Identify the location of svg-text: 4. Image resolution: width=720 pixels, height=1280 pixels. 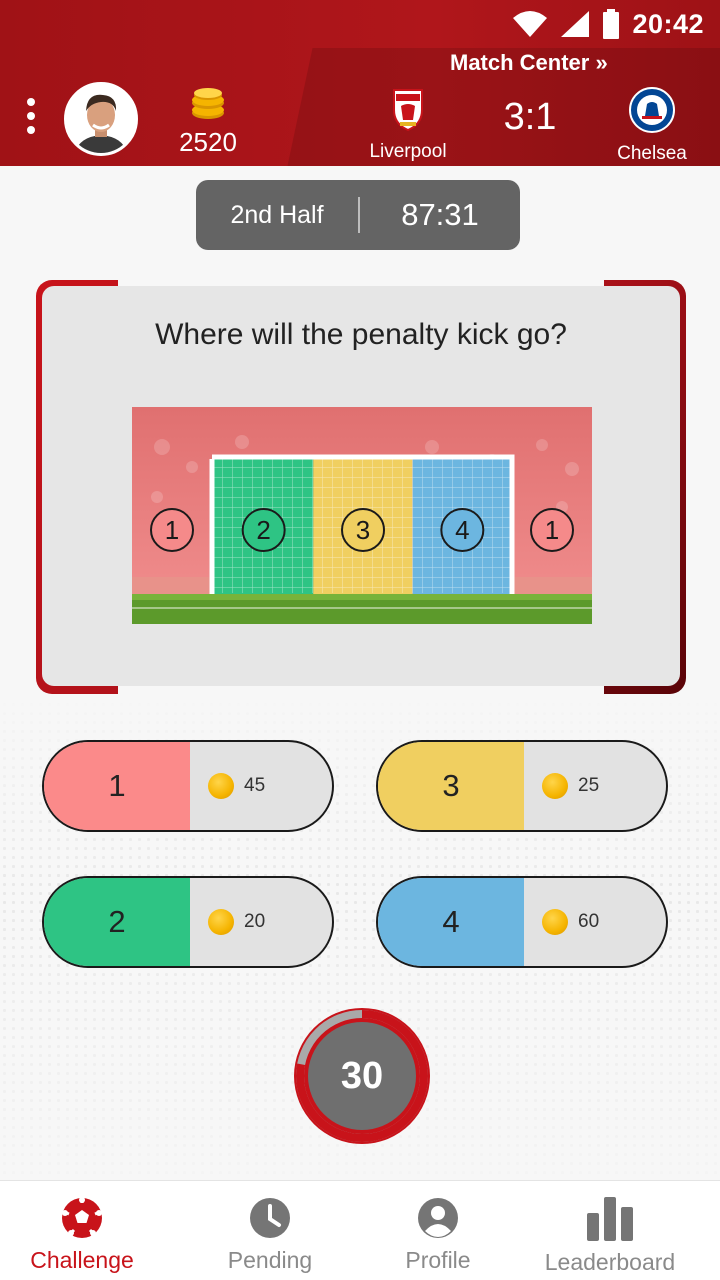
(462, 530).